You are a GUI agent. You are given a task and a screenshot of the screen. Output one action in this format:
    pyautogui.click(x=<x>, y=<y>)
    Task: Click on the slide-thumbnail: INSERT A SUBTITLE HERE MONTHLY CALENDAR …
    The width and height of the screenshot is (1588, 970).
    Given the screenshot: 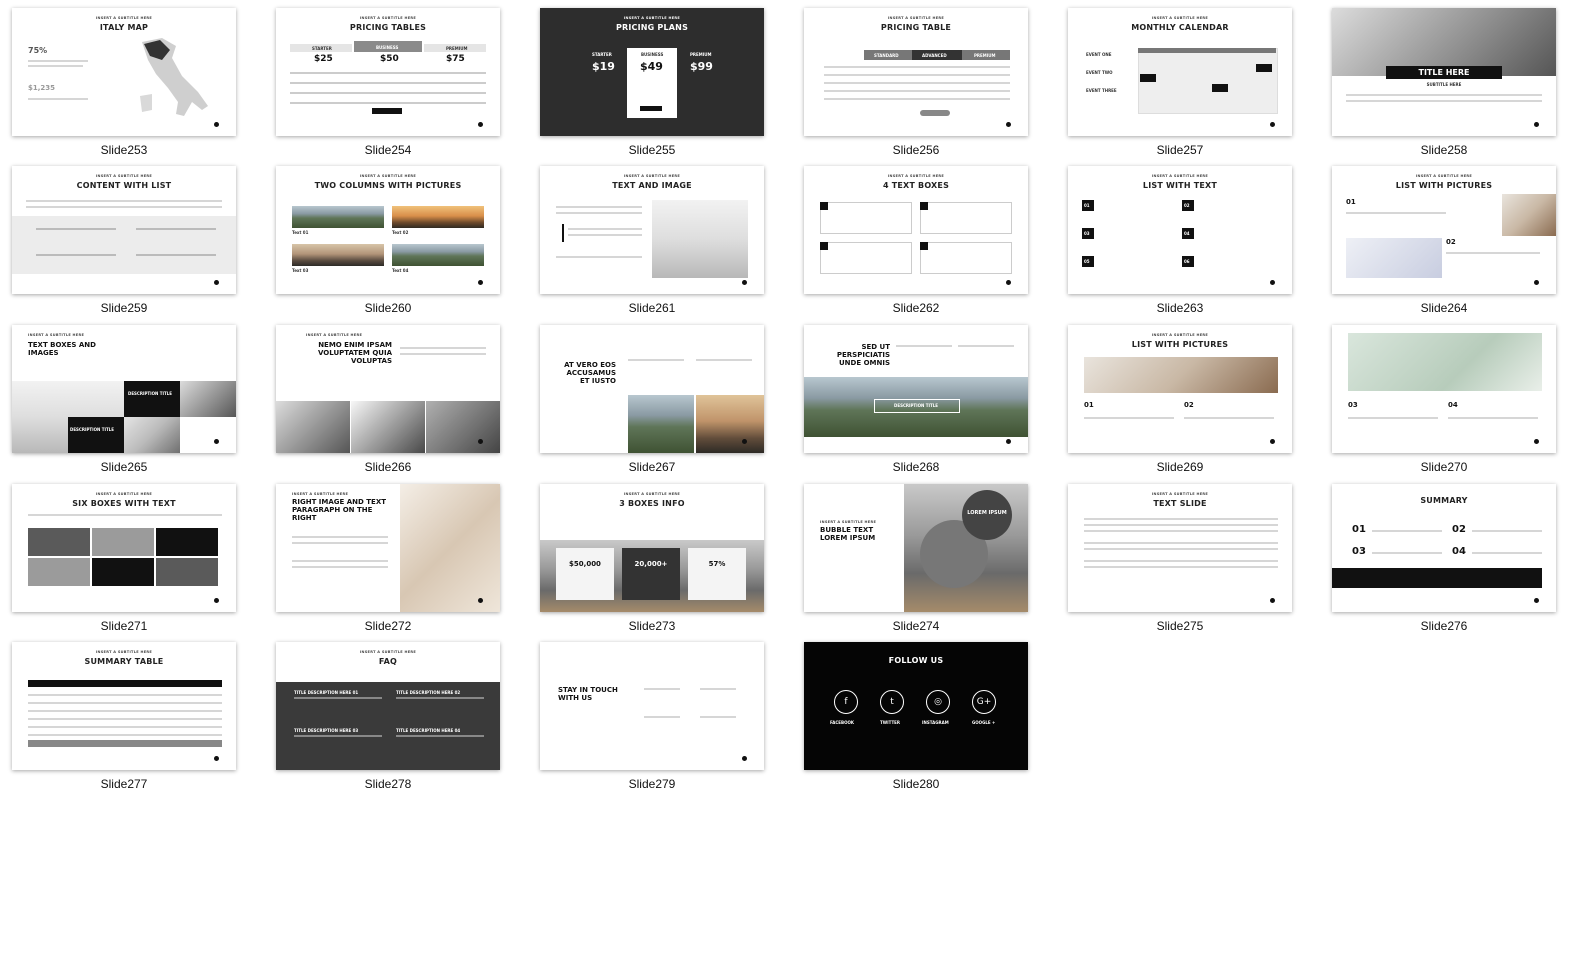 What is the action you would take?
    pyautogui.click(x=1180, y=72)
    